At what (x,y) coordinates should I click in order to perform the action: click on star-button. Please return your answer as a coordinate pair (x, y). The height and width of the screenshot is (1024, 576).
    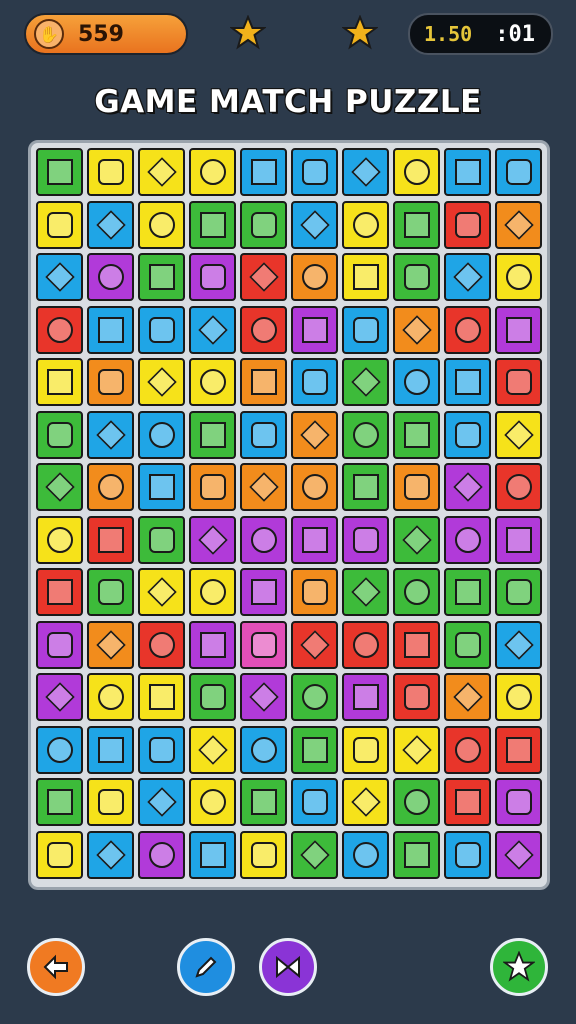
    Looking at the image, I should click on (519, 967).